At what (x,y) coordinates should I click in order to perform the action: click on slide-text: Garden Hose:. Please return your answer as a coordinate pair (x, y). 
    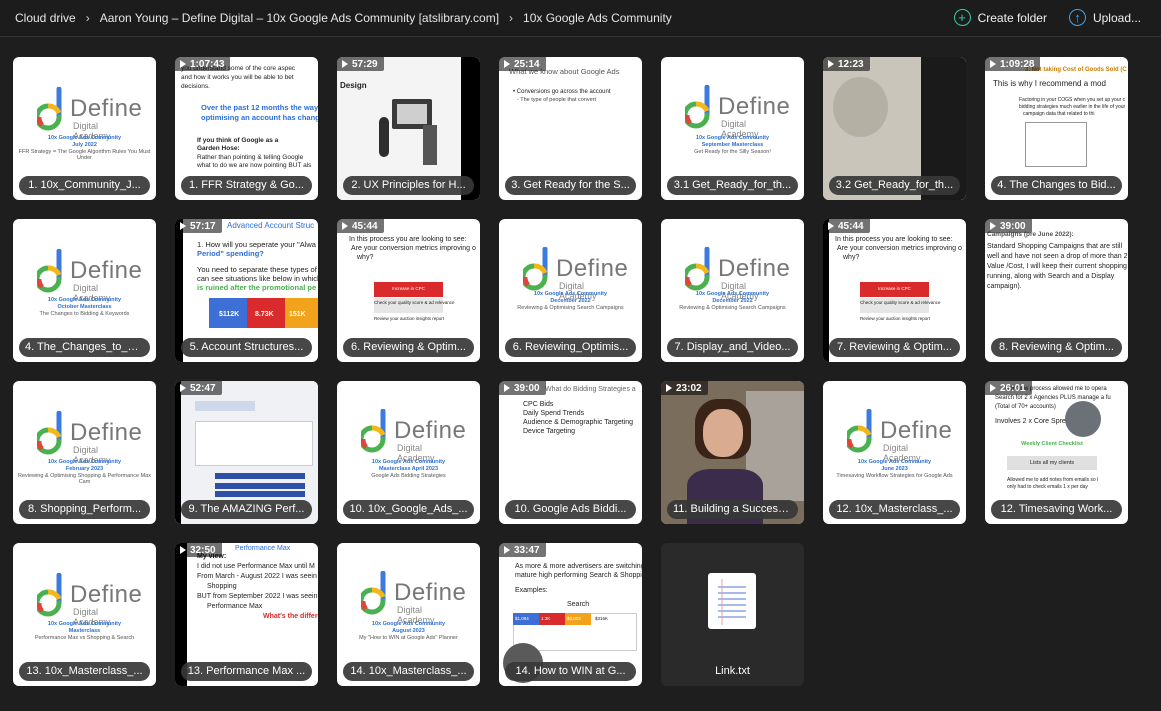
    Looking at the image, I should click on (218, 148).